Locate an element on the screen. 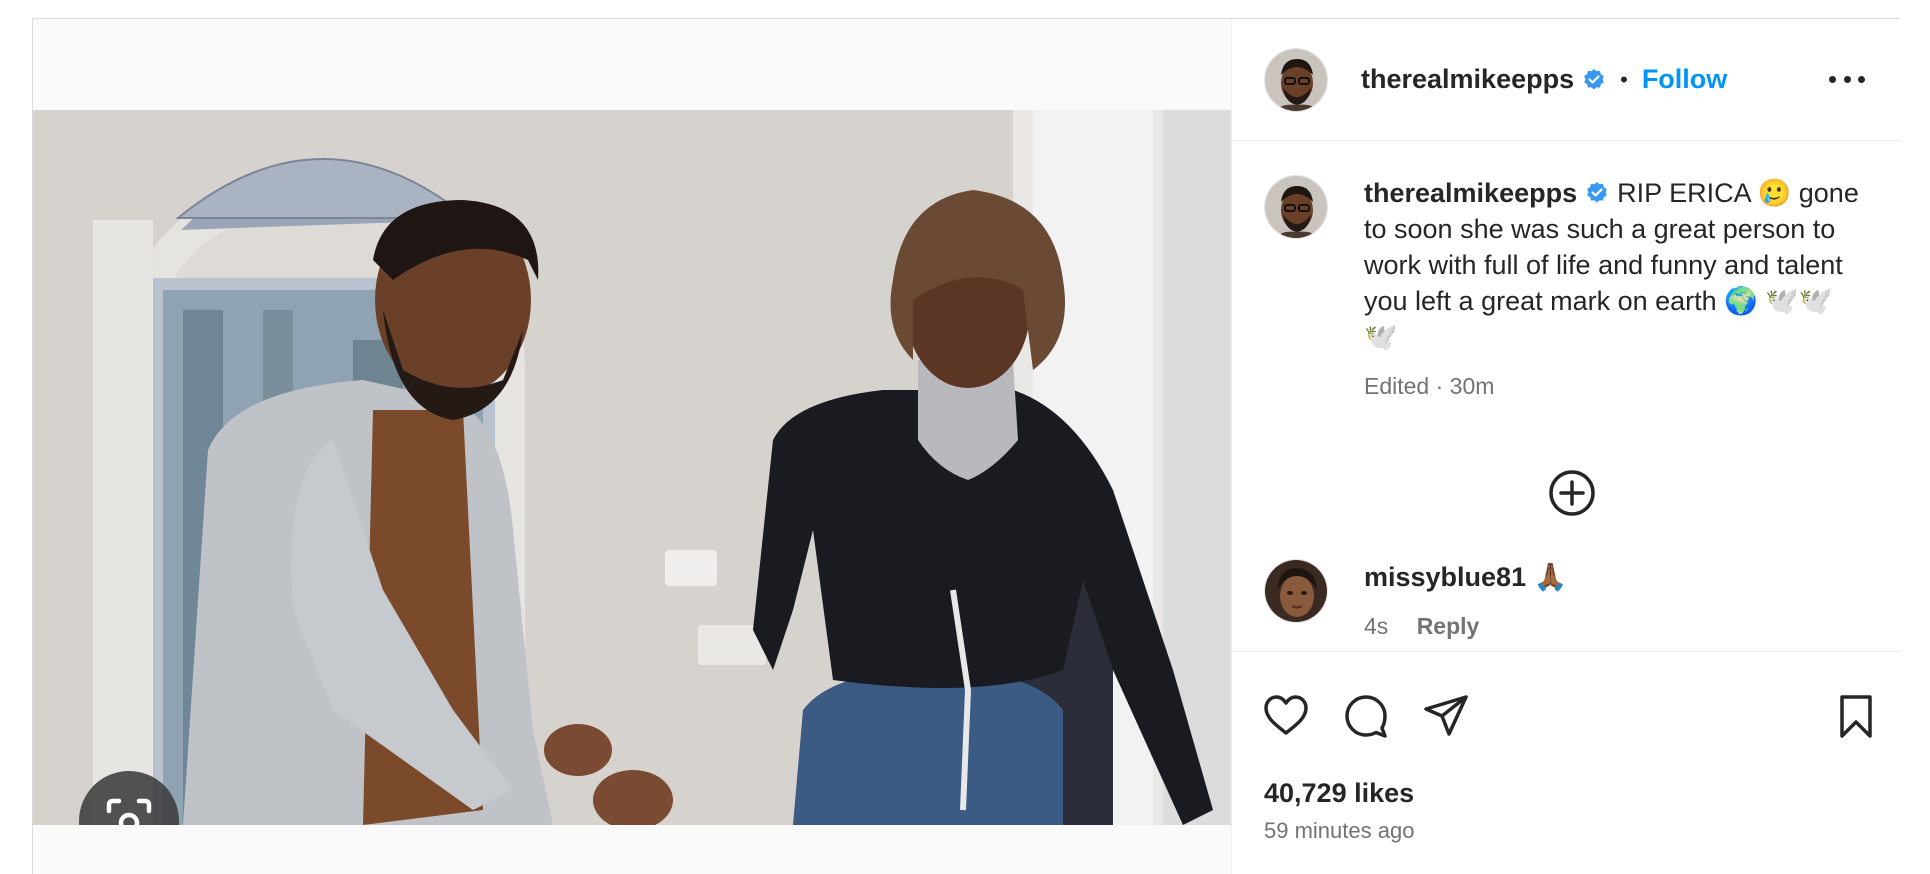  heart-icon is located at coordinates (1286, 716).